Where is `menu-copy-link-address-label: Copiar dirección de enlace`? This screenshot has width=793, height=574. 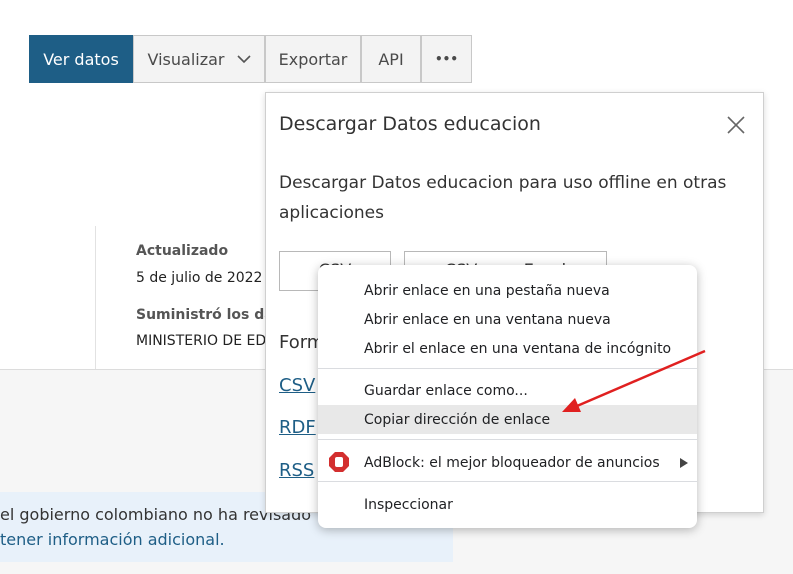 menu-copy-link-address-label: Copiar dirección de enlace is located at coordinates (457, 419).